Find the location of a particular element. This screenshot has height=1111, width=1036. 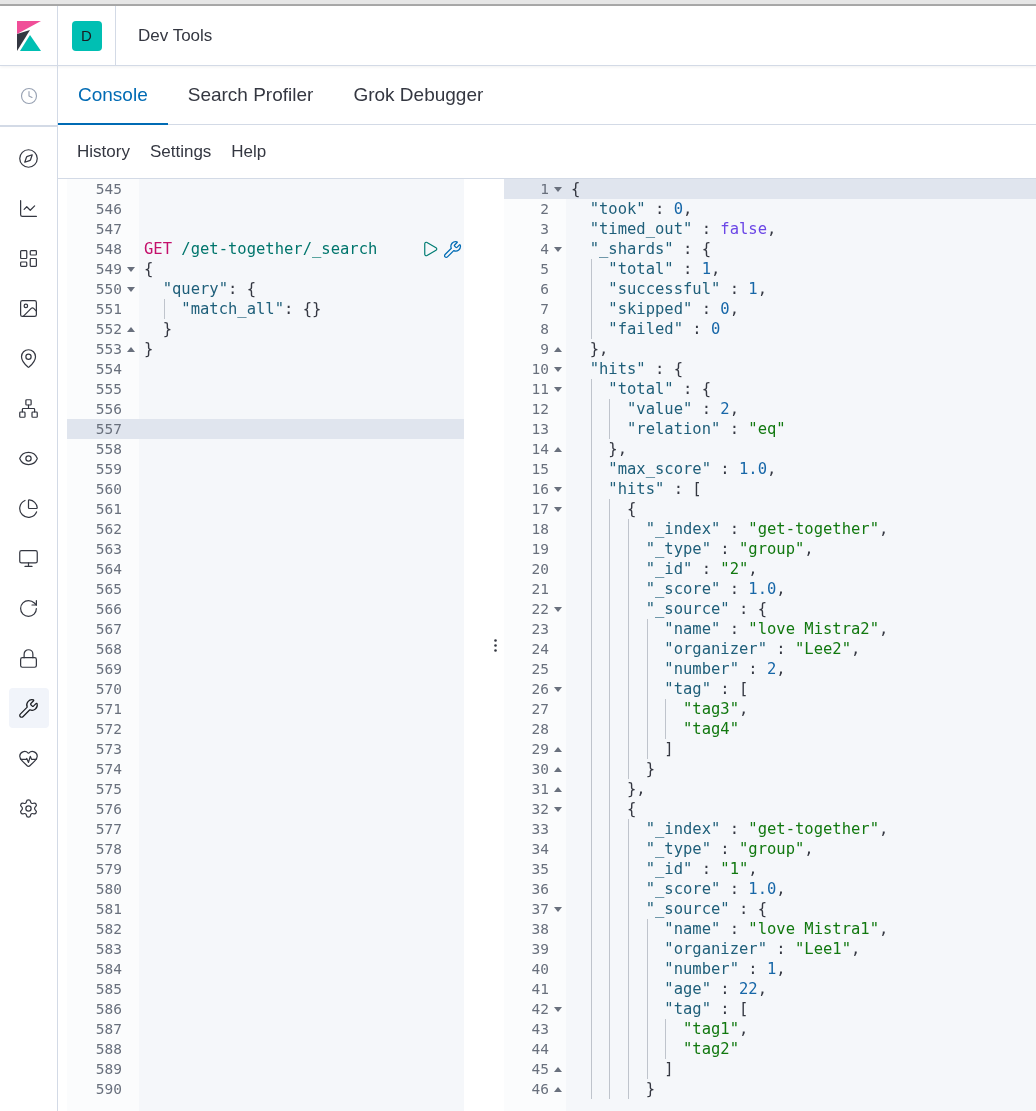

clock-icon is located at coordinates (28, 95).